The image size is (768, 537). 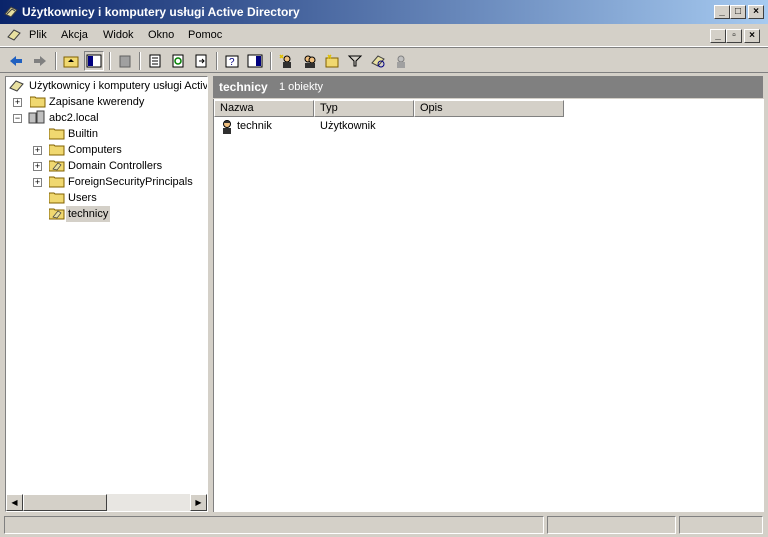 What do you see at coordinates (489, 108) in the screenshot?
I see `column-header-description: Opis` at bounding box center [489, 108].